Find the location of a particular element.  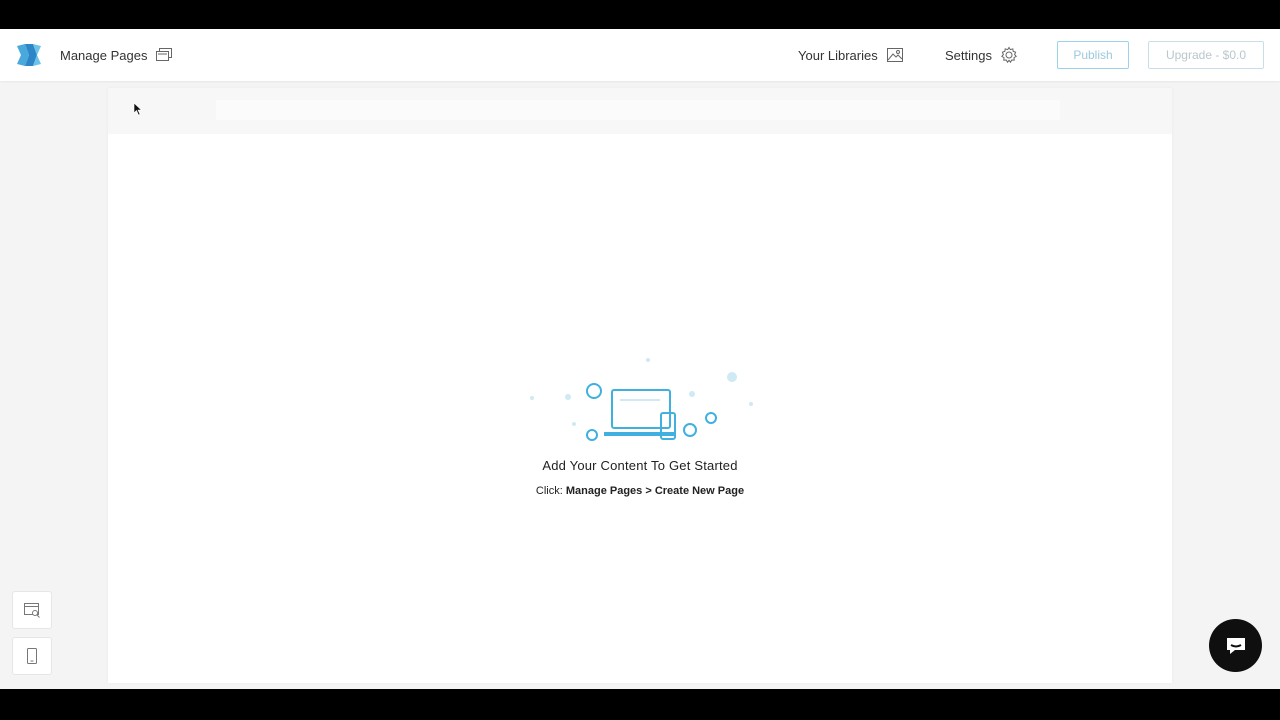

canvas-header is located at coordinates (640, 111).